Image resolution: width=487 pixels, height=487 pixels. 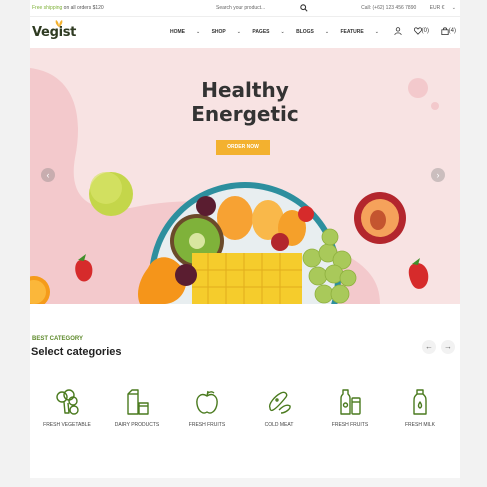 I want to click on category-item: FRESH MILK, so click(x=420, y=408).